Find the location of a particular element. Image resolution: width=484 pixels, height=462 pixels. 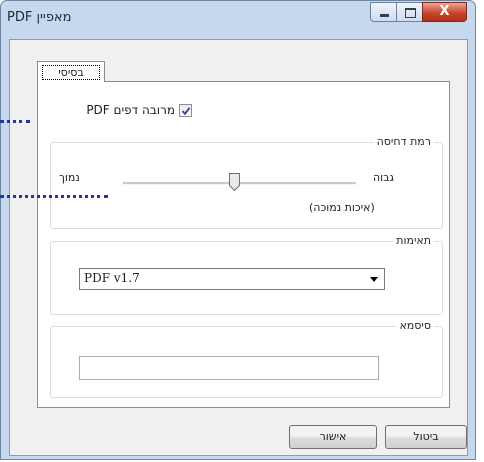

pdf-version-select: PDF v1.7 is located at coordinates (232, 279).